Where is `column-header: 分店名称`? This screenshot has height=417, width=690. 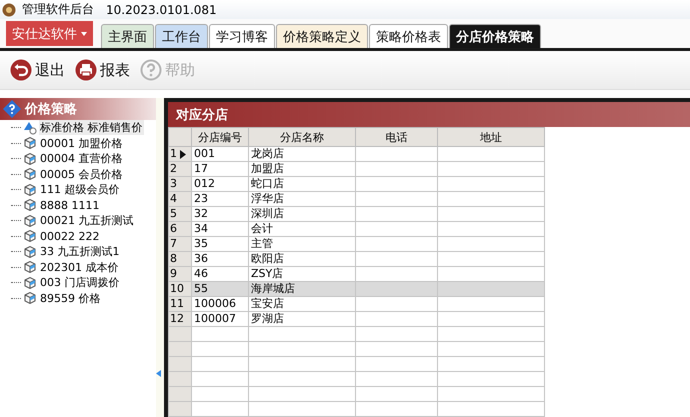 column-header: 分店名称 is located at coordinates (302, 137).